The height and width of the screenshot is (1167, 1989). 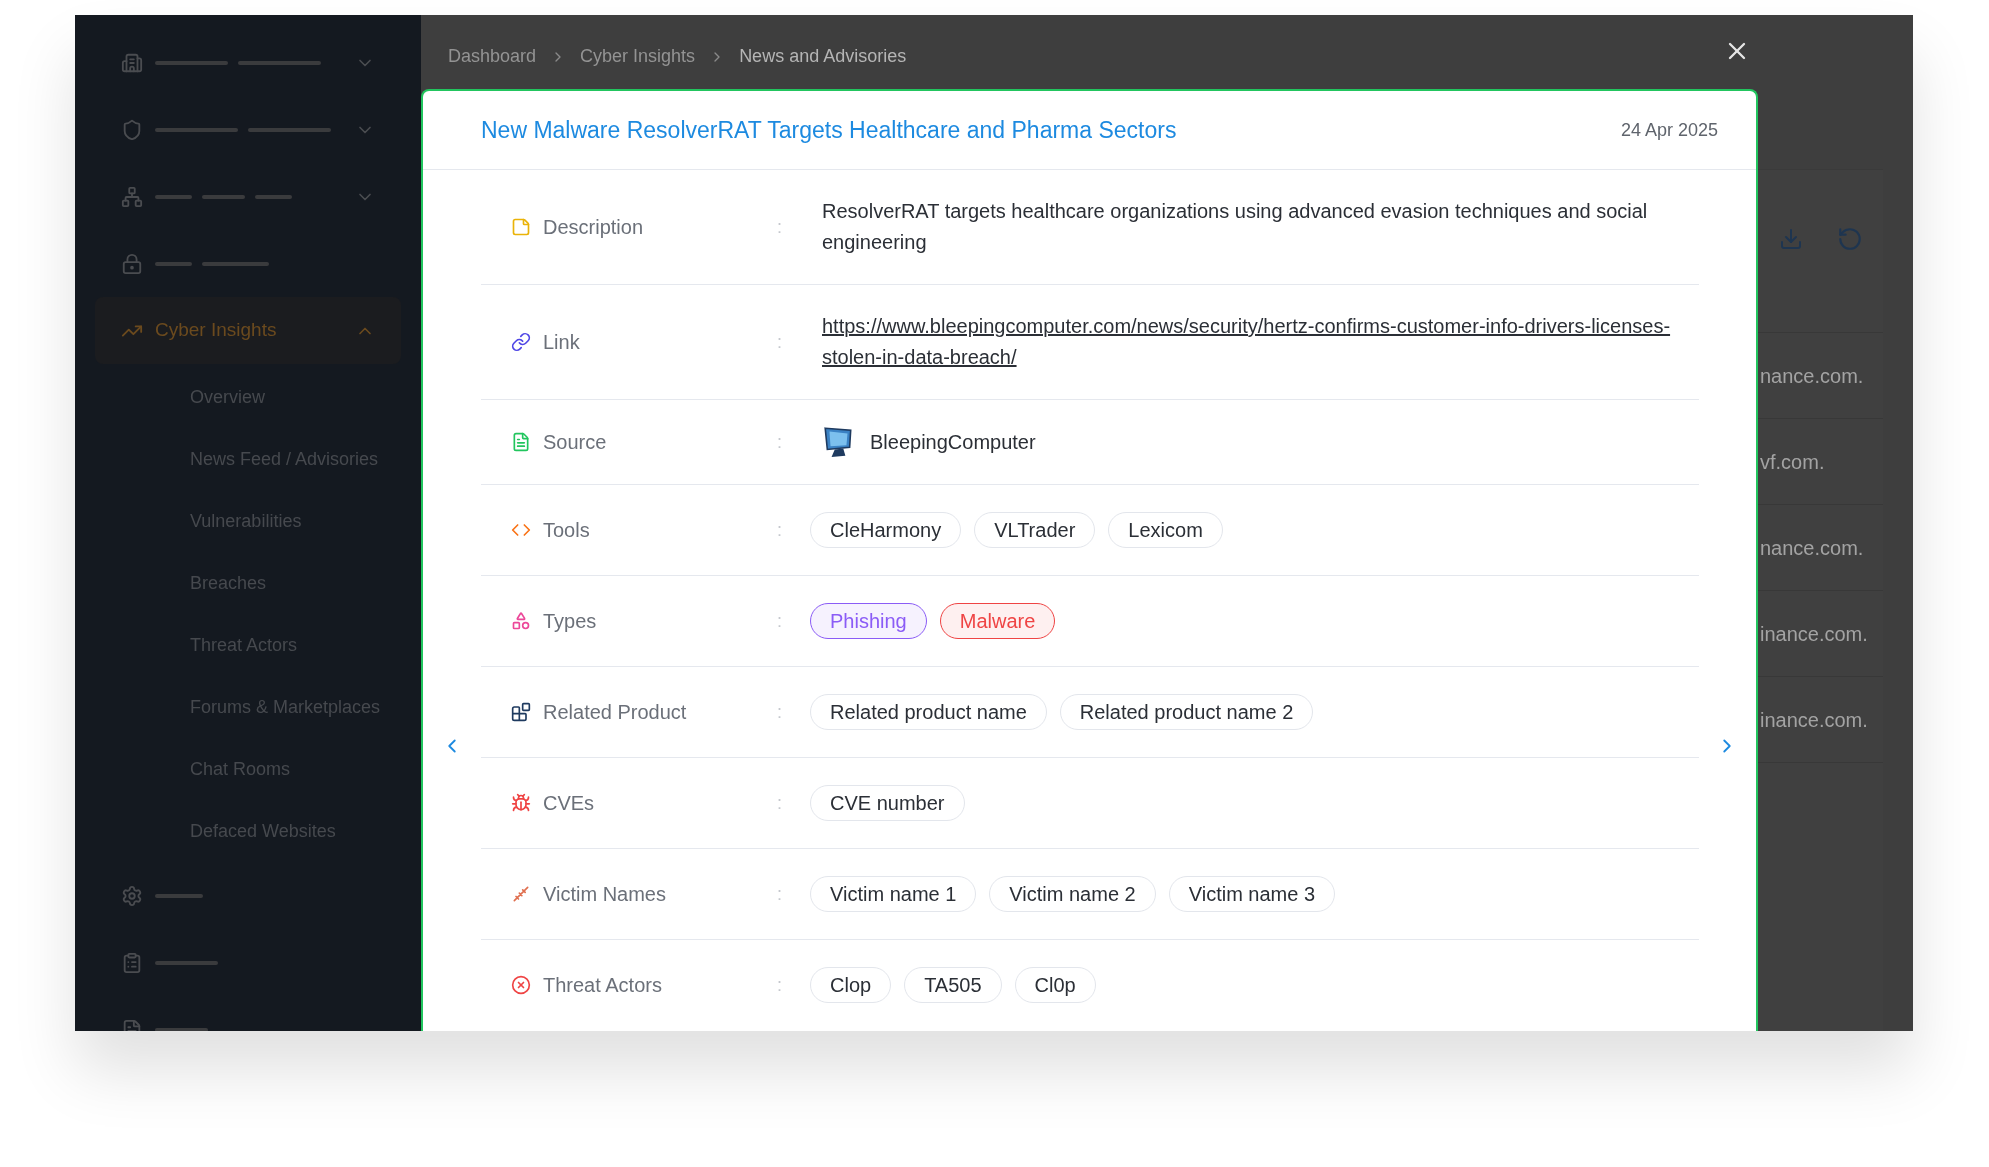 What do you see at coordinates (132, 129) in the screenshot?
I see `shield-icon` at bounding box center [132, 129].